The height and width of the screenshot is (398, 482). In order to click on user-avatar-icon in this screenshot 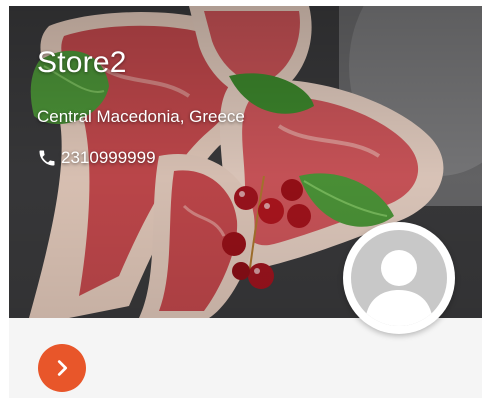, I will do `click(399, 278)`.